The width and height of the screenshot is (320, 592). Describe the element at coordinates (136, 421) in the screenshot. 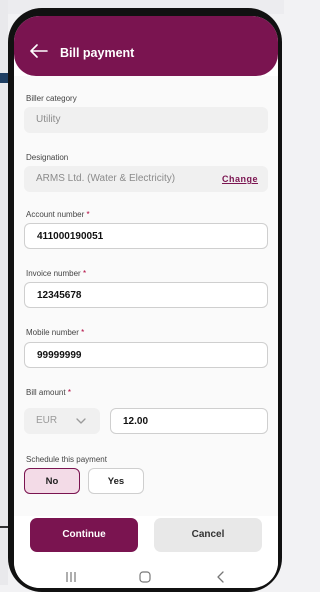

I see `bill-amount-value: 12.00` at that location.